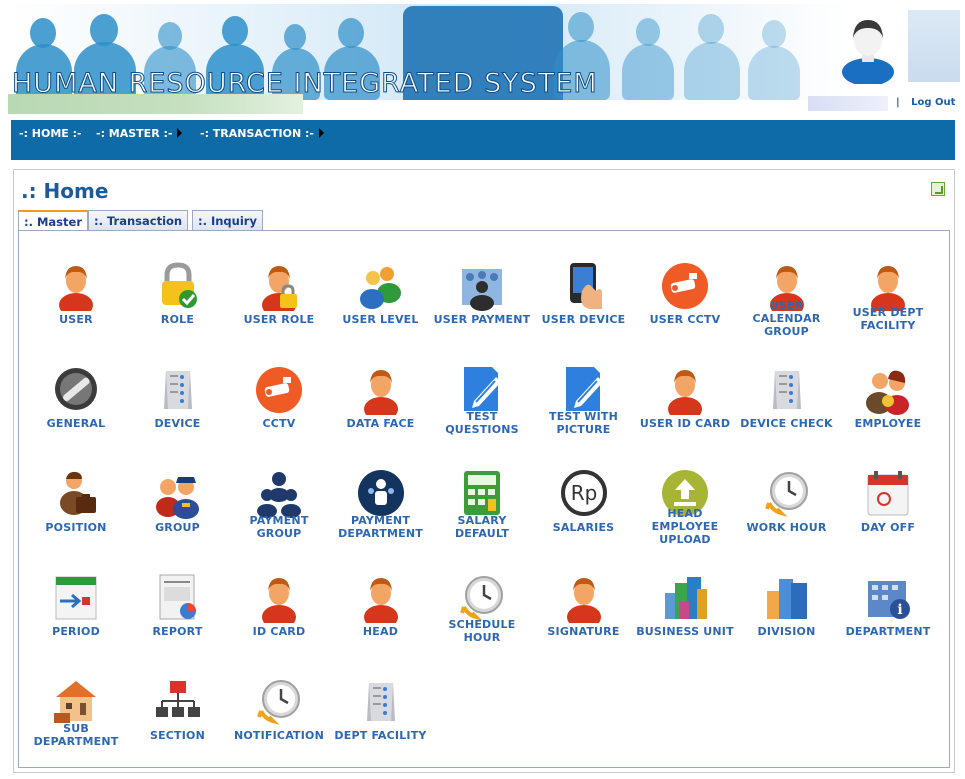 The height and width of the screenshot is (779, 965). I want to click on menu-item-division: DIVISION, so click(787, 620).